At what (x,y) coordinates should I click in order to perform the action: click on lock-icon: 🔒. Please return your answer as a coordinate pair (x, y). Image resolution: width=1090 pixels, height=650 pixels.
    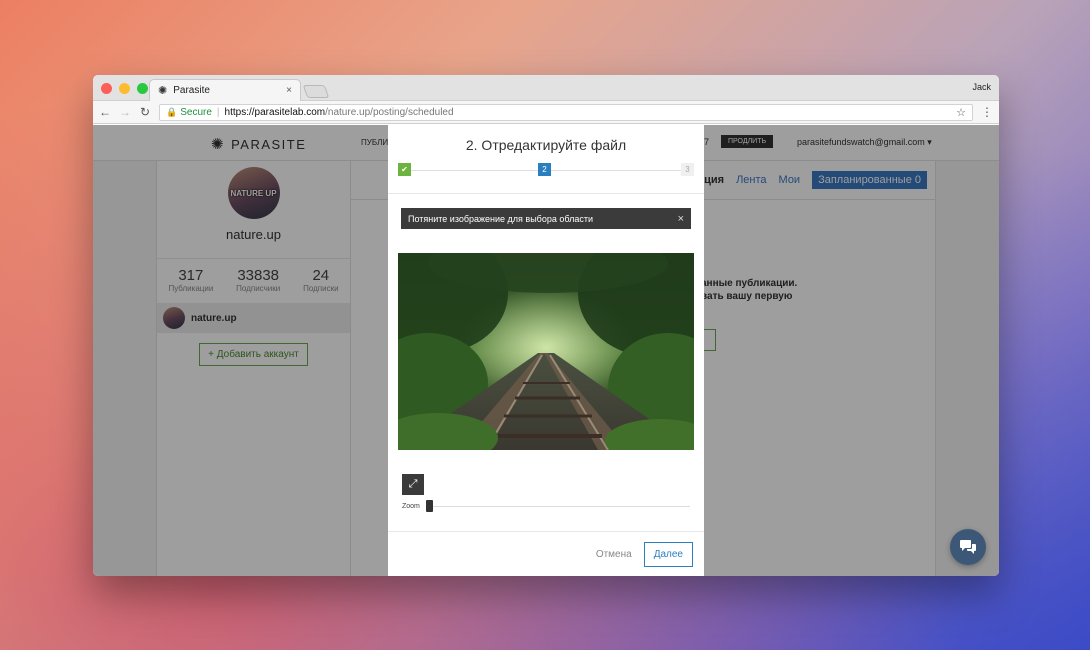
    Looking at the image, I should click on (172, 111).